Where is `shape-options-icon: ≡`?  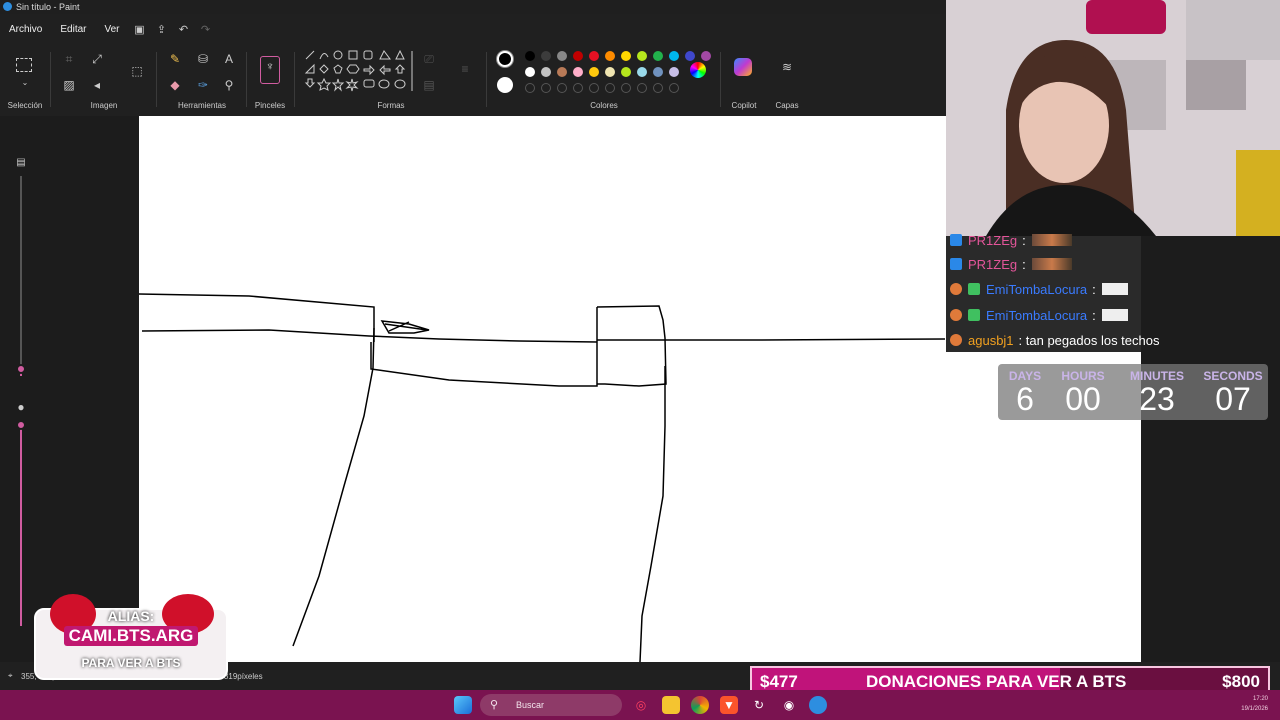 shape-options-icon: ≡ is located at coordinates (465, 69).